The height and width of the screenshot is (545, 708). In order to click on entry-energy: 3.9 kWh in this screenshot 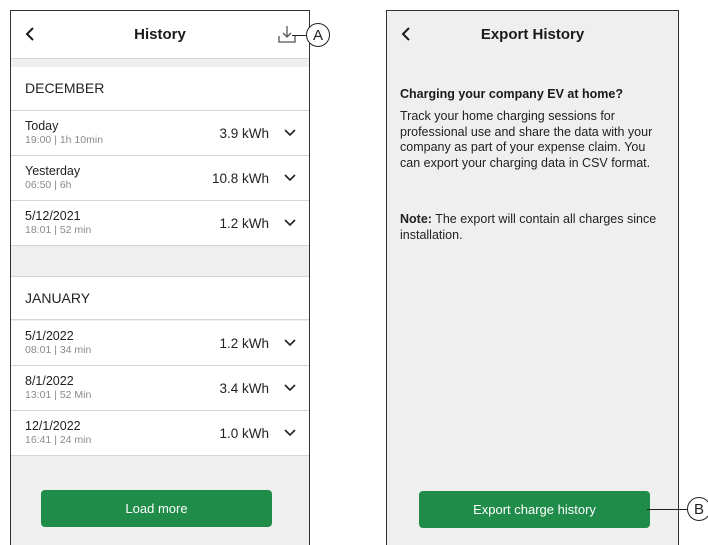, I will do `click(244, 133)`.